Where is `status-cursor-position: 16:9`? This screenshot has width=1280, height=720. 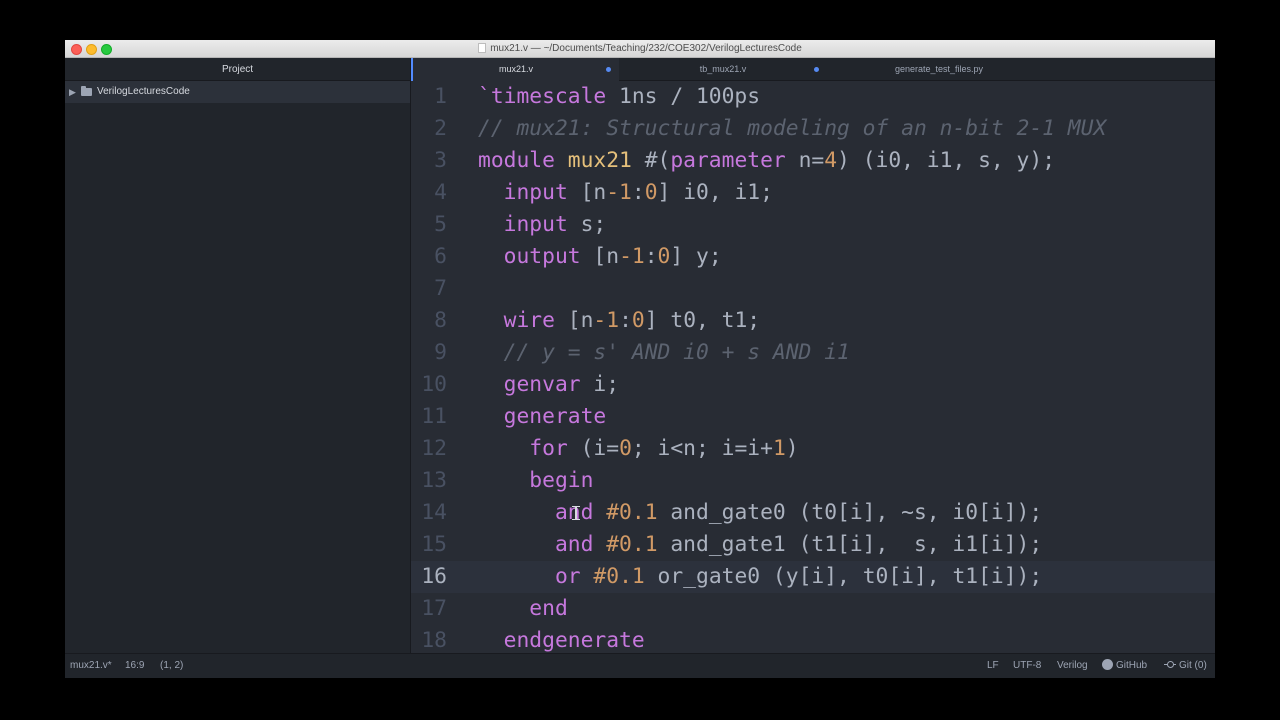 status-cursor-position: 16:9 is located at coordinates (134, 666).